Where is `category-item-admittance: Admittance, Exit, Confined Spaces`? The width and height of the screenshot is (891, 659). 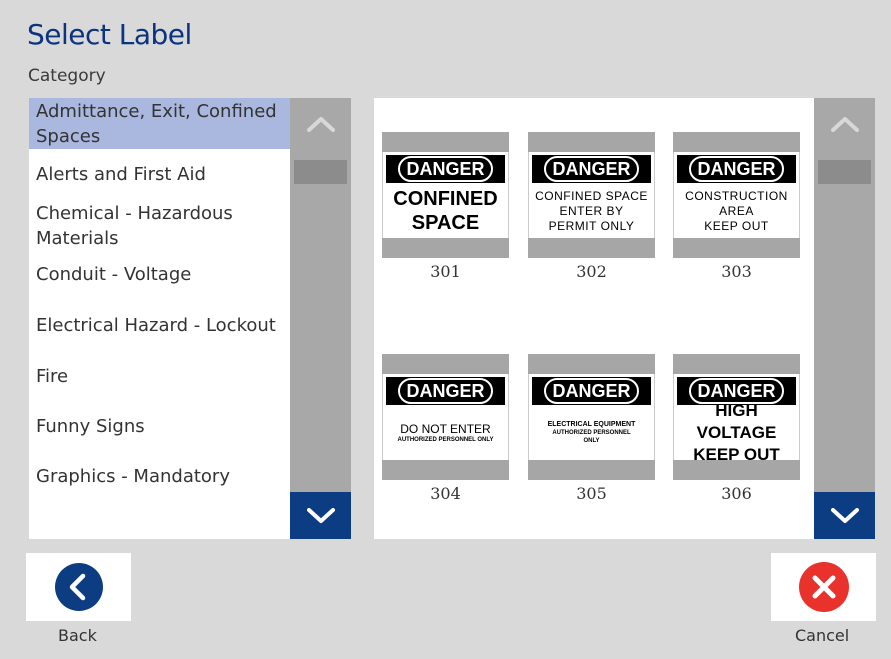
category-item-admittance: Admittance, Exit, Confined Spaces is located at coordinates (160, 123).